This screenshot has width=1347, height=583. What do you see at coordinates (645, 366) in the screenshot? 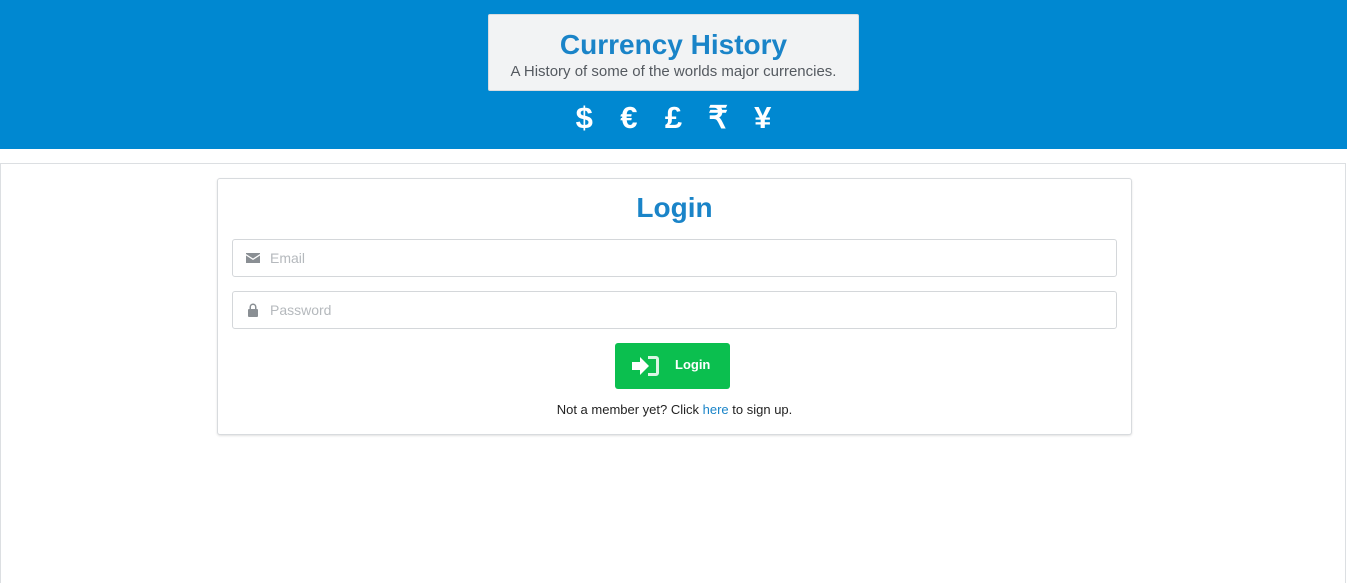
I see `sign-in-icon` at bounding box center [645, 366].